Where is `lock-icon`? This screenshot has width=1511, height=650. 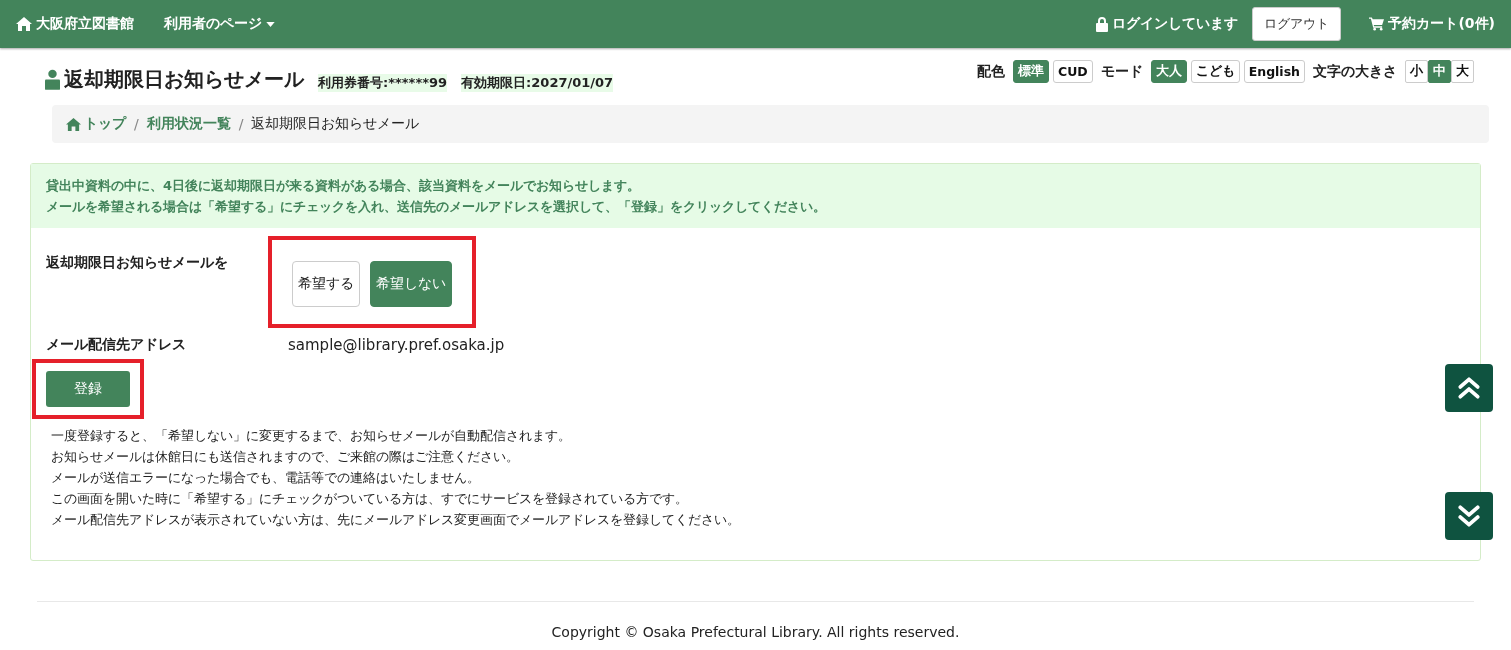 lock-icon is located at coordinates (1102, 24).